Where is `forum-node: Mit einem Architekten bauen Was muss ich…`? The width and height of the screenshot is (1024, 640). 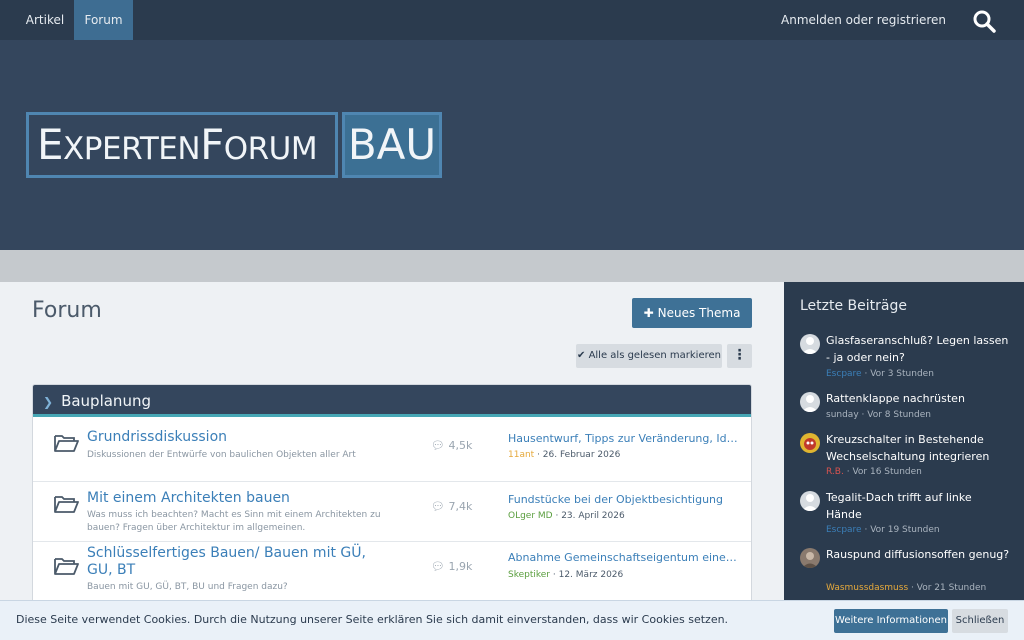 forum-node: Mit einem Architekten bauen Was muss ich… is located at coordinates (392, 511).